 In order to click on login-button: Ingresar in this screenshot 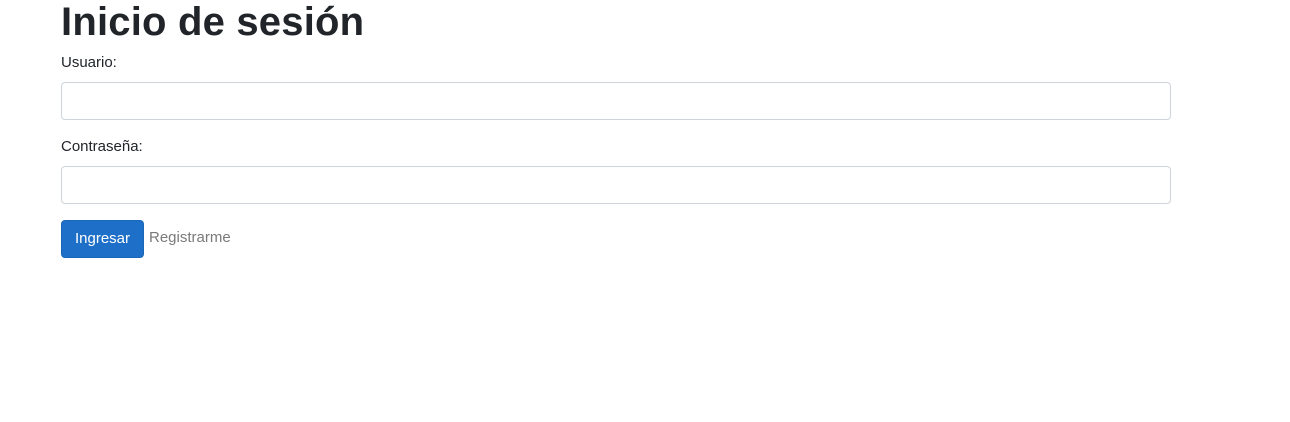, I will do `click(102, 239)`.